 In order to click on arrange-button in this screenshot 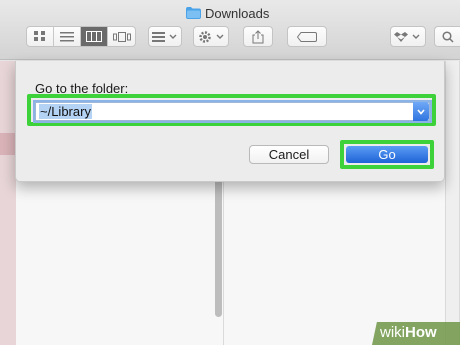, I will do `click(165, 36)`.